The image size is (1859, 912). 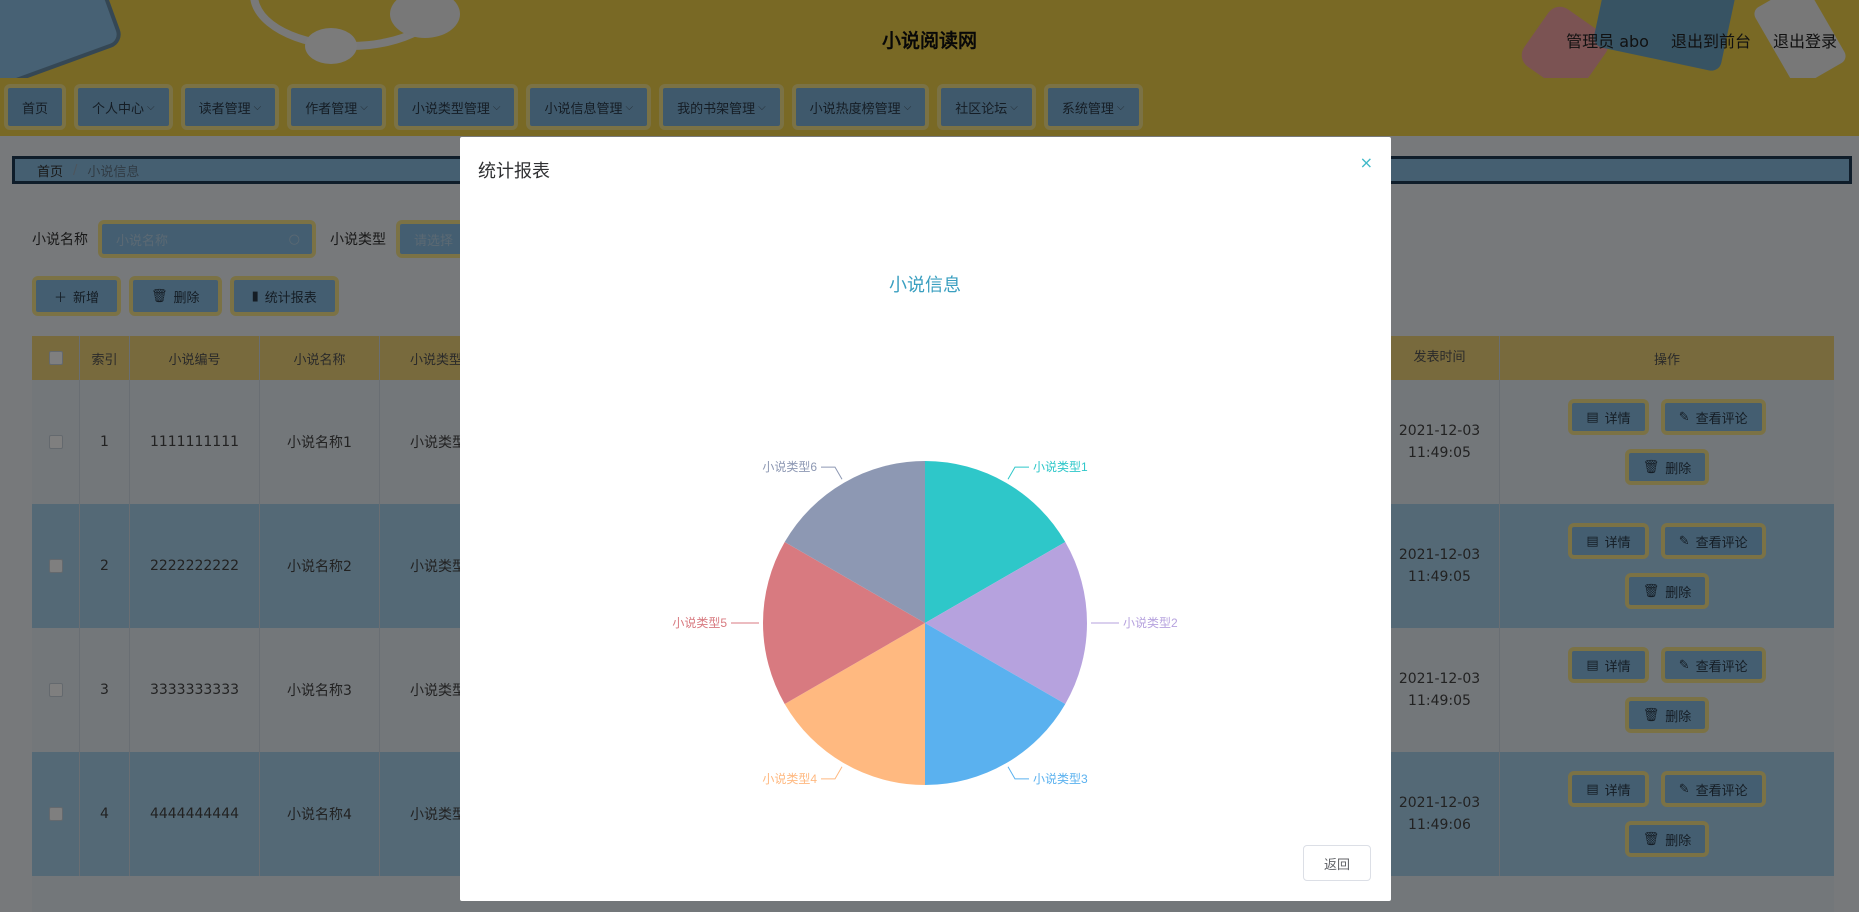 What do you see at coordinates (925, 623) in the screenshot?
I see `pie-slices` at bounding box center [925, 623].